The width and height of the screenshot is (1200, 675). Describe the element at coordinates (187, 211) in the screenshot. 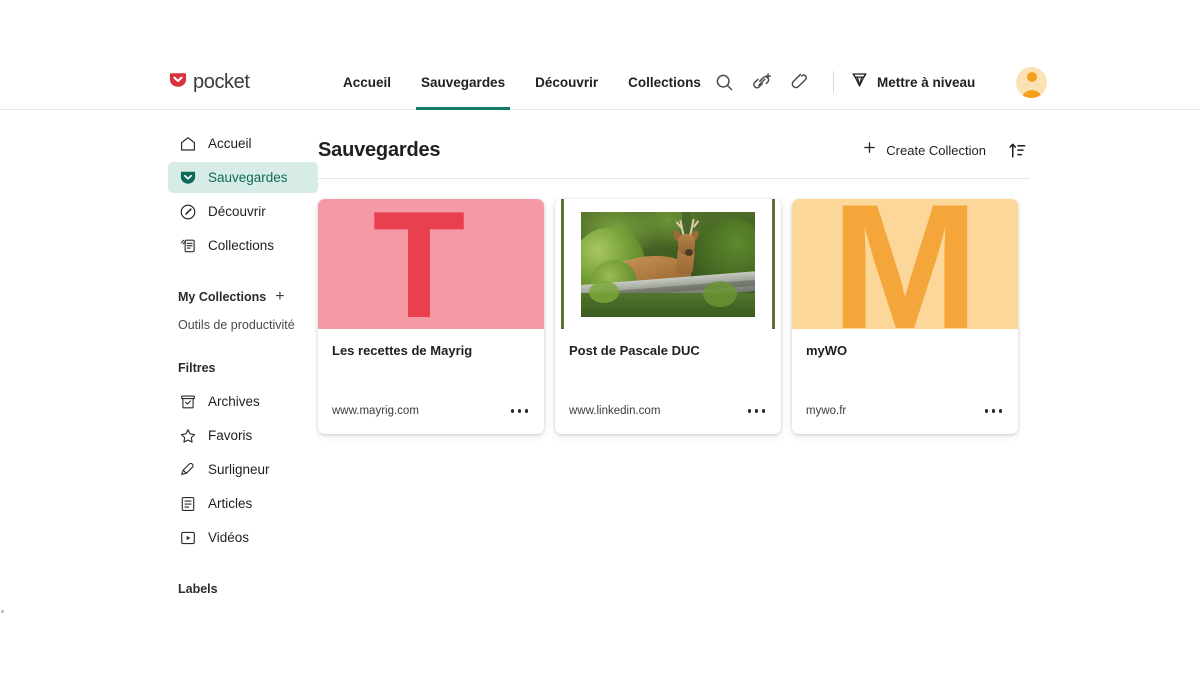

I see `compass-icon` at that location.